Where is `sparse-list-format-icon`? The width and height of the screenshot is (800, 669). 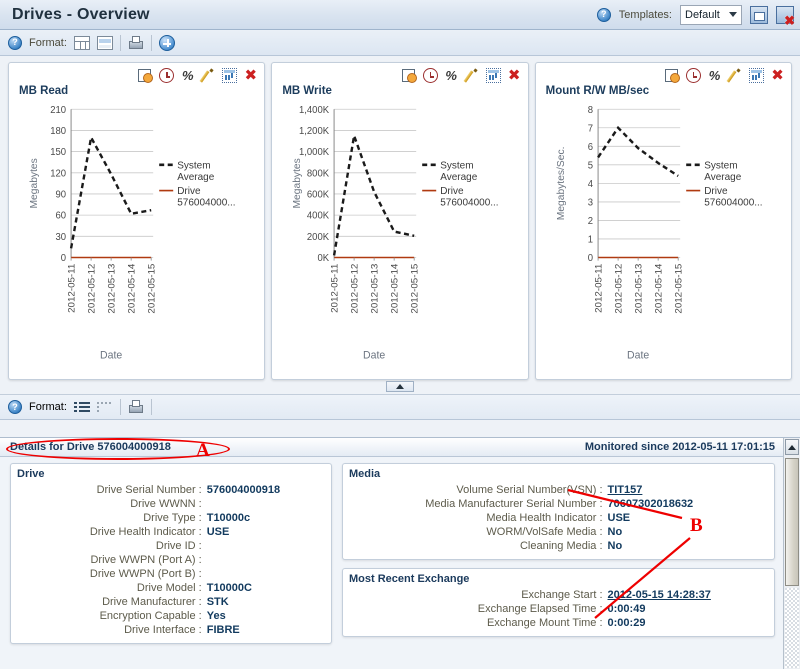
sparse-list-format-icon is located at coordinates (104, 407).